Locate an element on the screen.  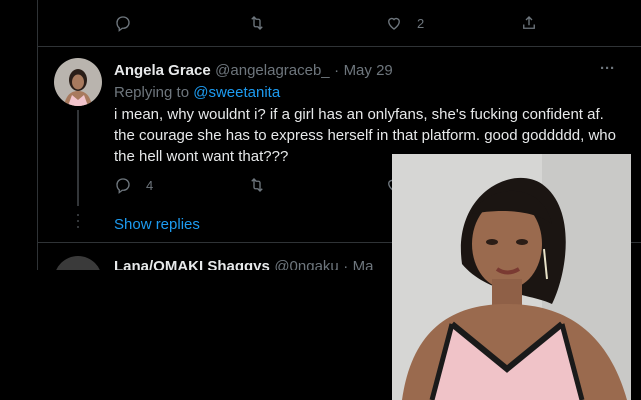
replying-prefix: Replying to is located at coordinates (152, 92).